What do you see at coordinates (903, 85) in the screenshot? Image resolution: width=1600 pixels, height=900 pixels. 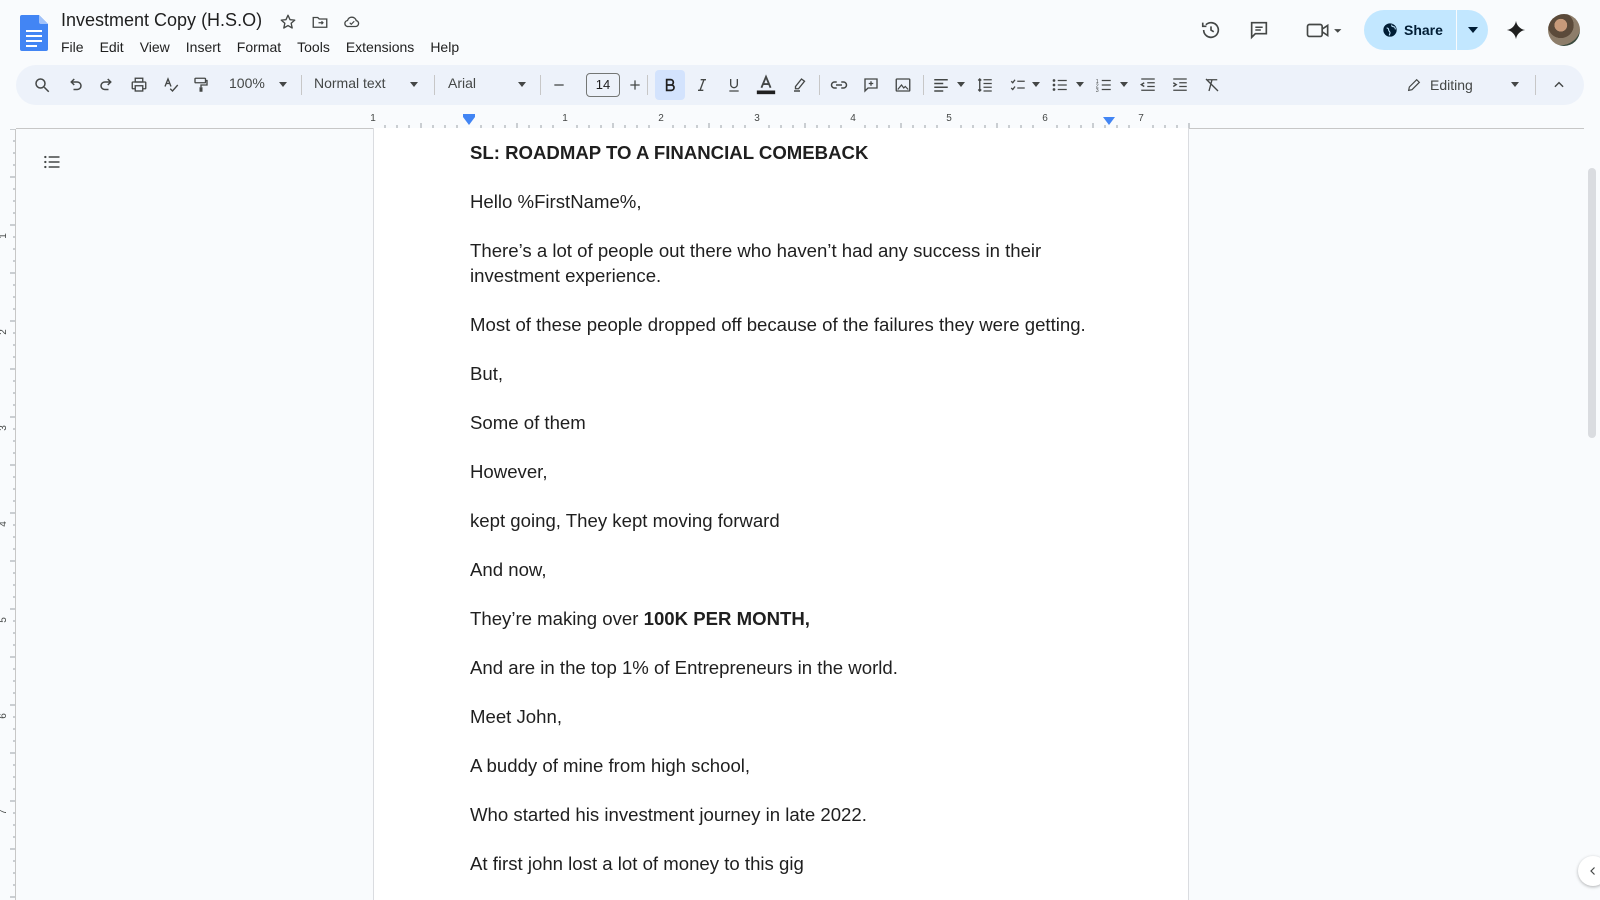 I see `insert-image-icon` at bounding box center [903, 85].